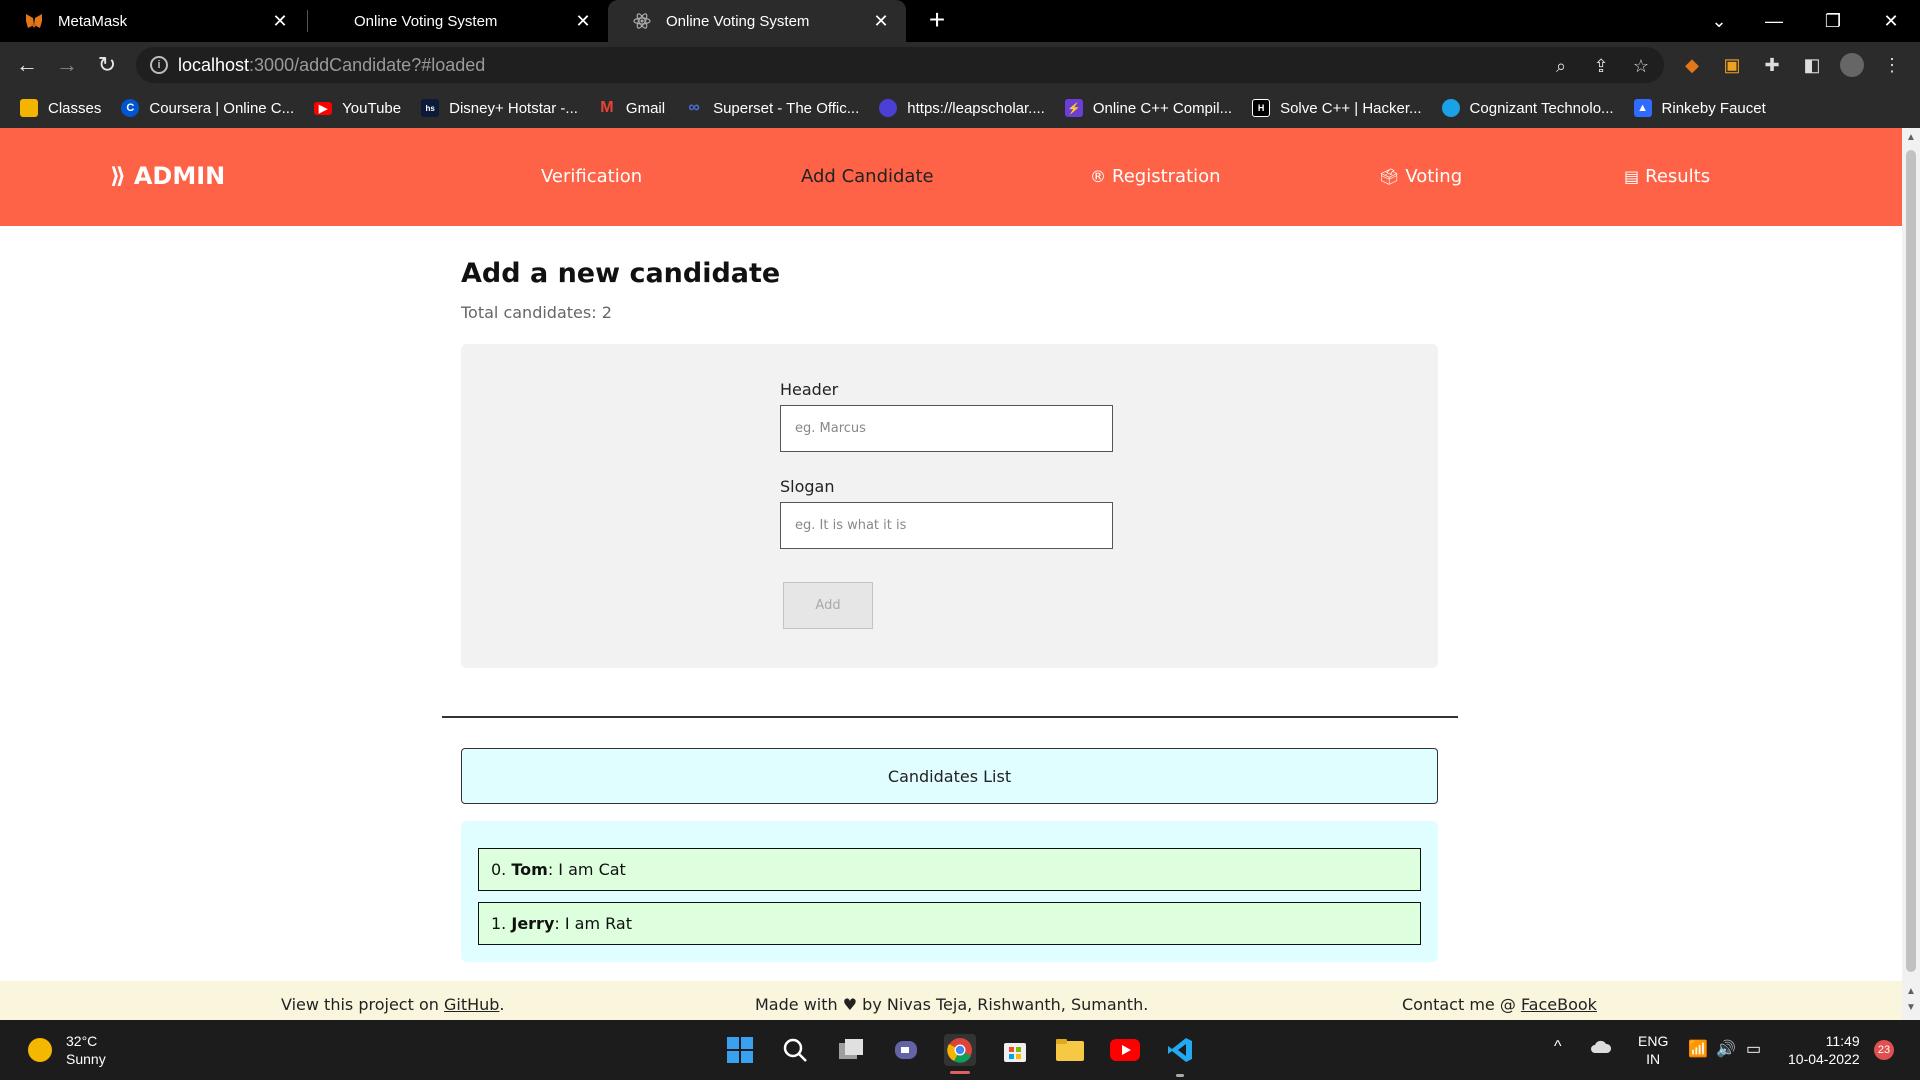 Image resolution: width=1920 pixels, height=1080 pixels. Describe the element at coordinates (1015, 1050) in the screenshot. I see `microsoft-store-icon` at that location.